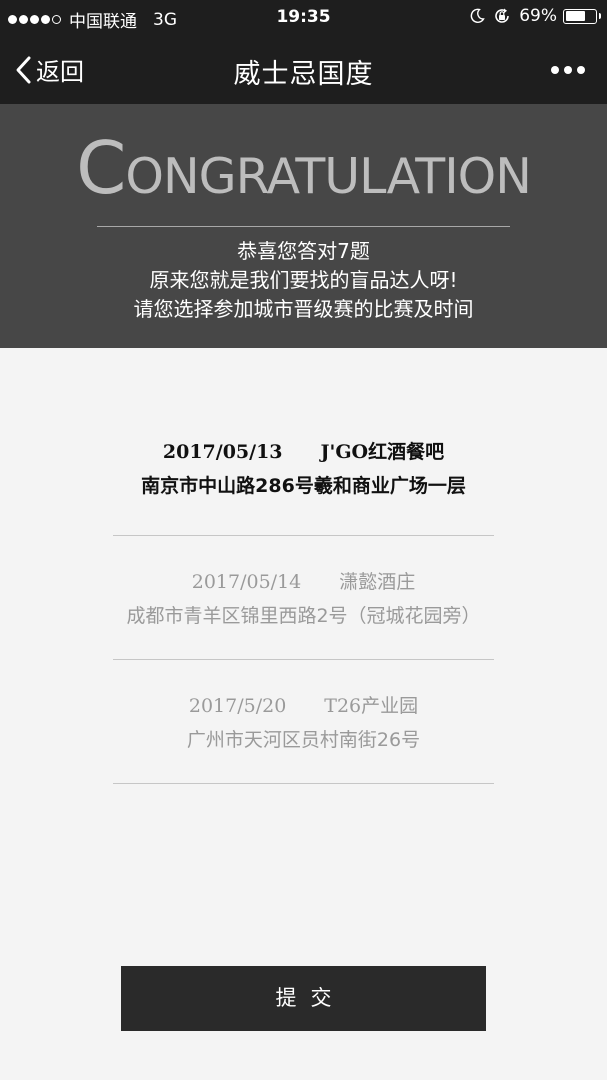  What do you see at coordinates (303, 309) in the screenshot?
I see `instruction-message: 请您选择参加城市晋级赛的比赛及时间` at bounding box center [303, 309].